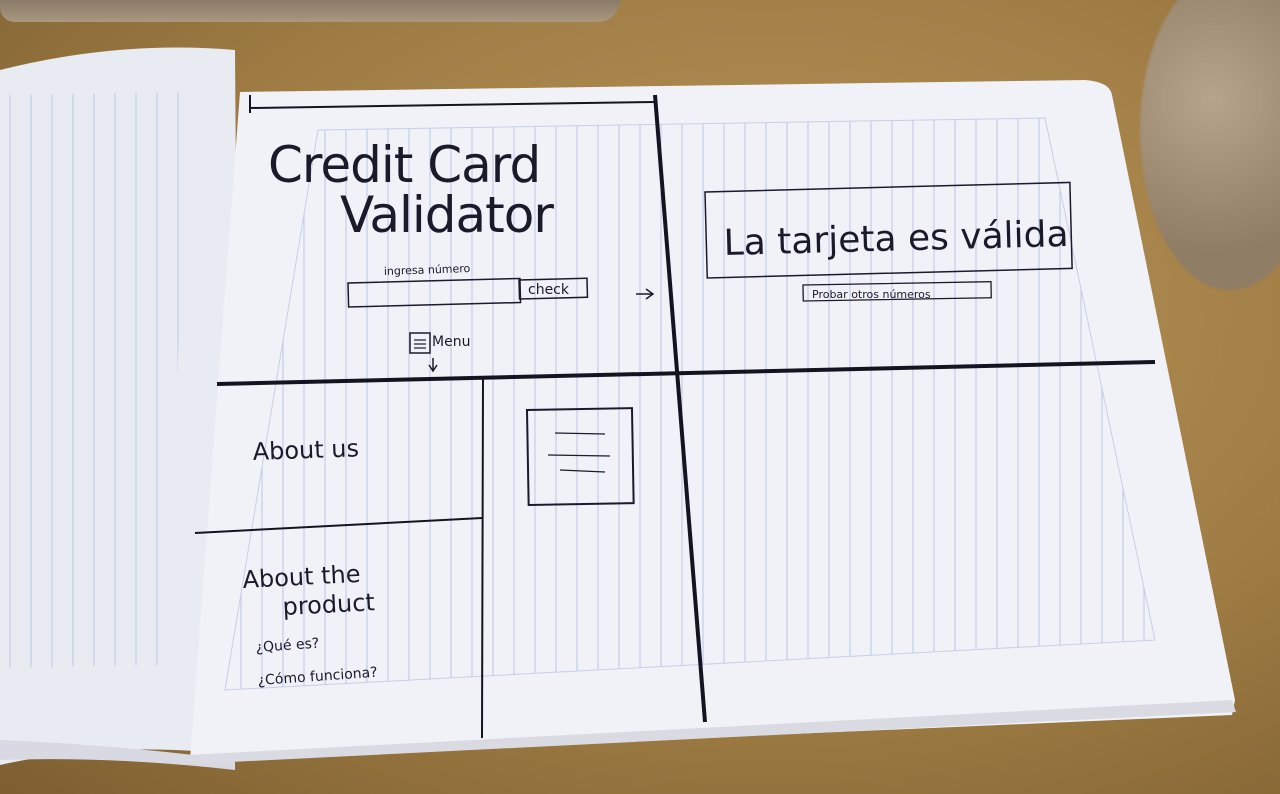 The width and height of the screenshot is (1280, 794). I want to click on check-button-label: check, so click(549, 290).